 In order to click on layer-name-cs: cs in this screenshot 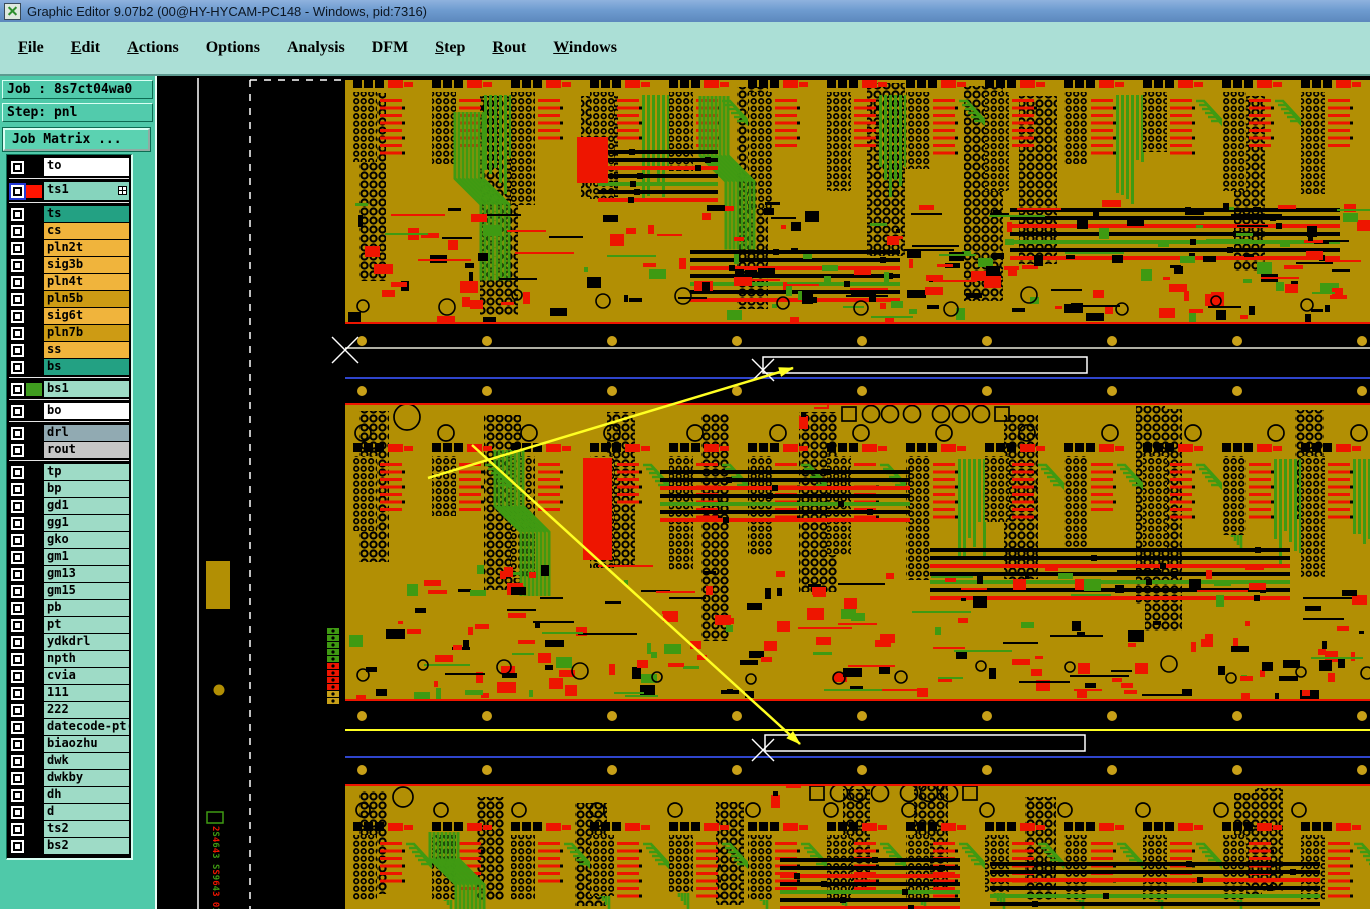, I will do `click(86, 231)`.